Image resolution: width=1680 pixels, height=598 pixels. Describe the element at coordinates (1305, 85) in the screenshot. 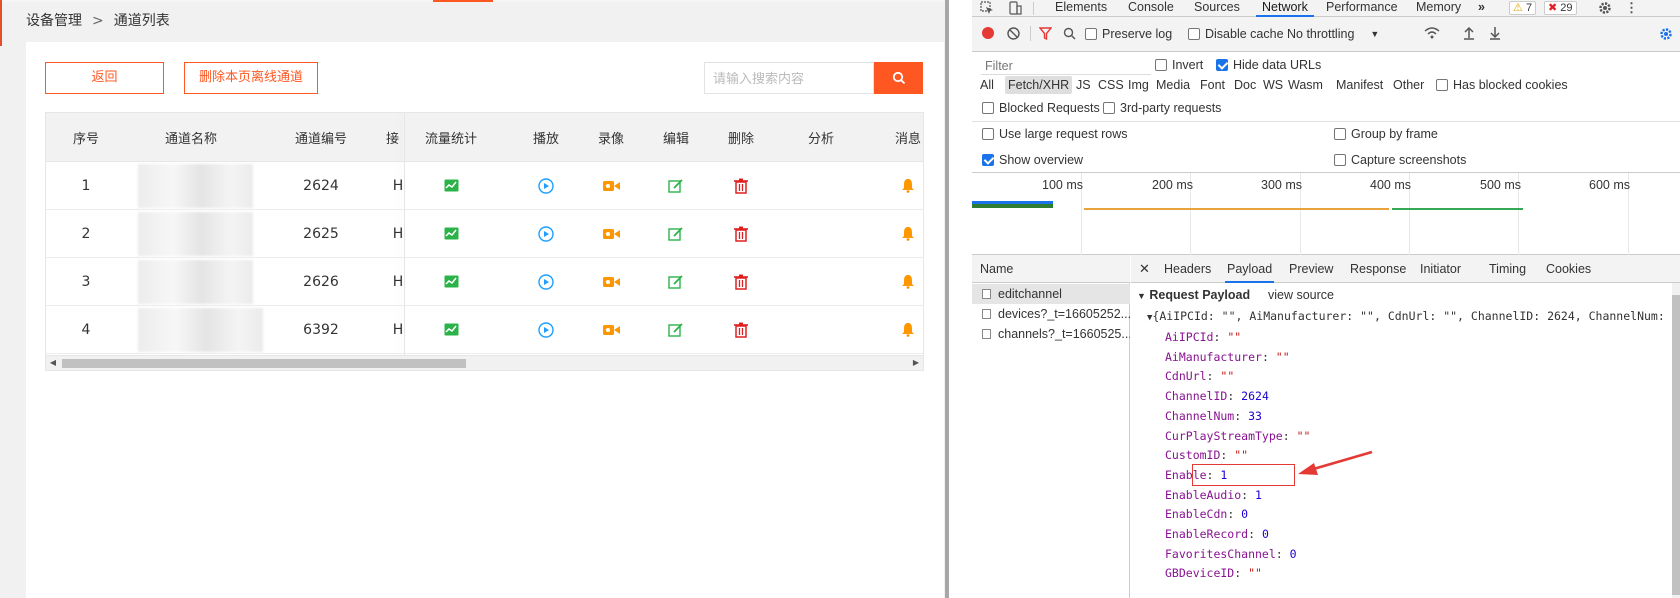

I see `type-filter-wasm: Wasm` at that location.